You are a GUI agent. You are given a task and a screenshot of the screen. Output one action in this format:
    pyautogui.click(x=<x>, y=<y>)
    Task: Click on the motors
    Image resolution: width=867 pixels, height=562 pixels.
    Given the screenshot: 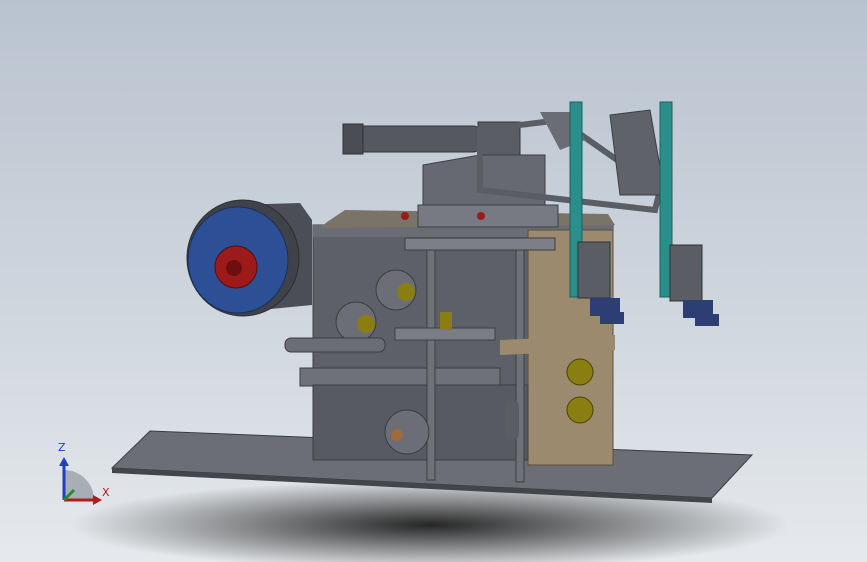 What is the action you would take?
    pyautogui.click(x=648, y=283)
    